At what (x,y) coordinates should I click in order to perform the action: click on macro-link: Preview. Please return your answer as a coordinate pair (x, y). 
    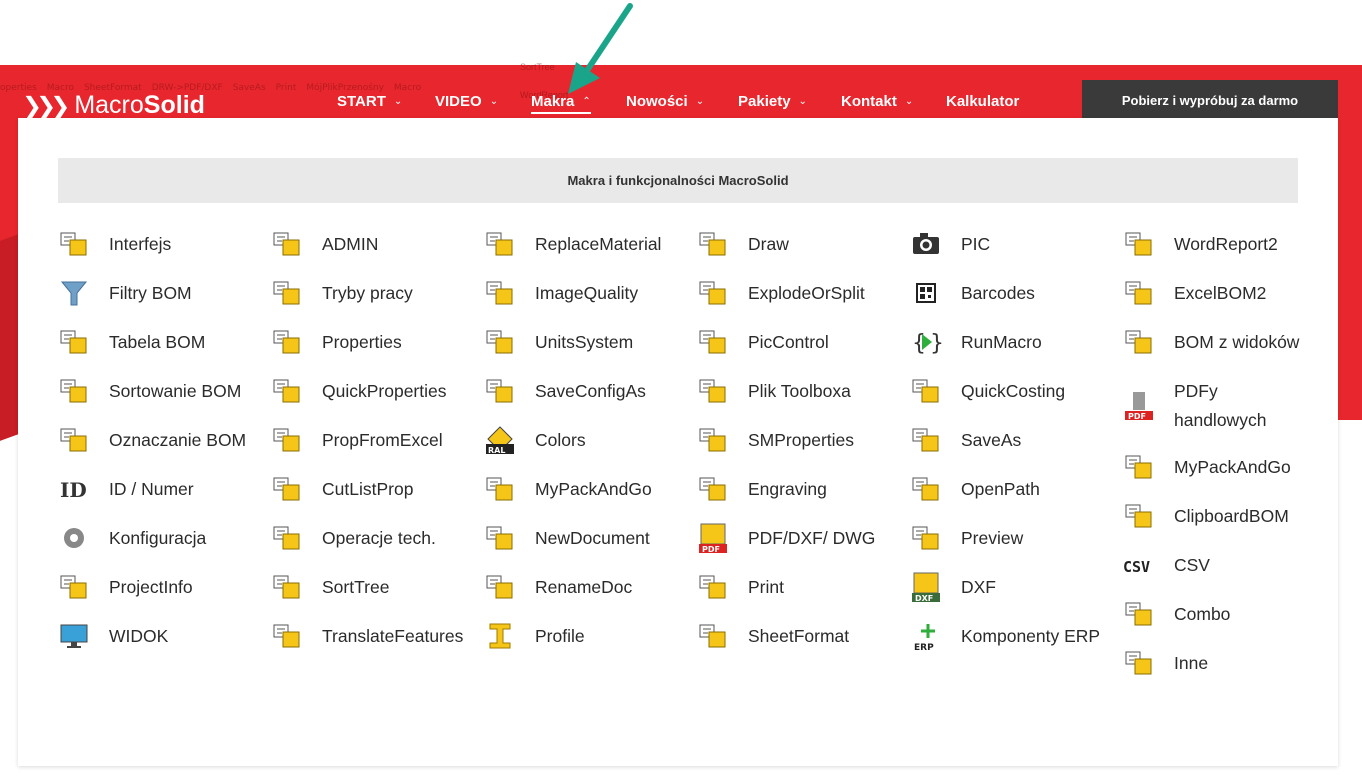
    Looking at the image, I should click on (1016, 539).